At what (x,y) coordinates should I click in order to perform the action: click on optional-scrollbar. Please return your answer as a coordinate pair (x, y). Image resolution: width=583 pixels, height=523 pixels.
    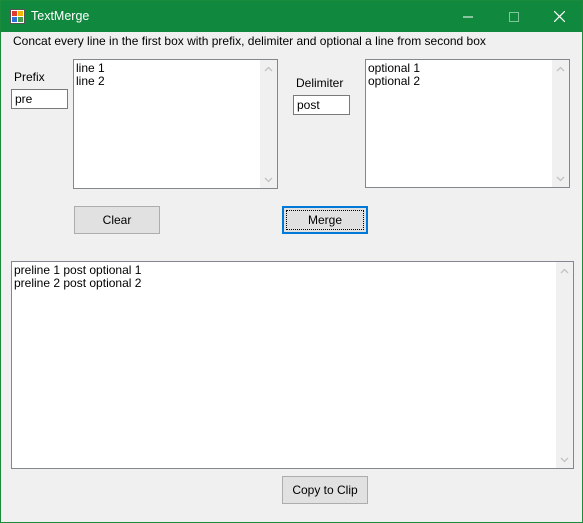
    Looking at the image, I should click on (560, 123).